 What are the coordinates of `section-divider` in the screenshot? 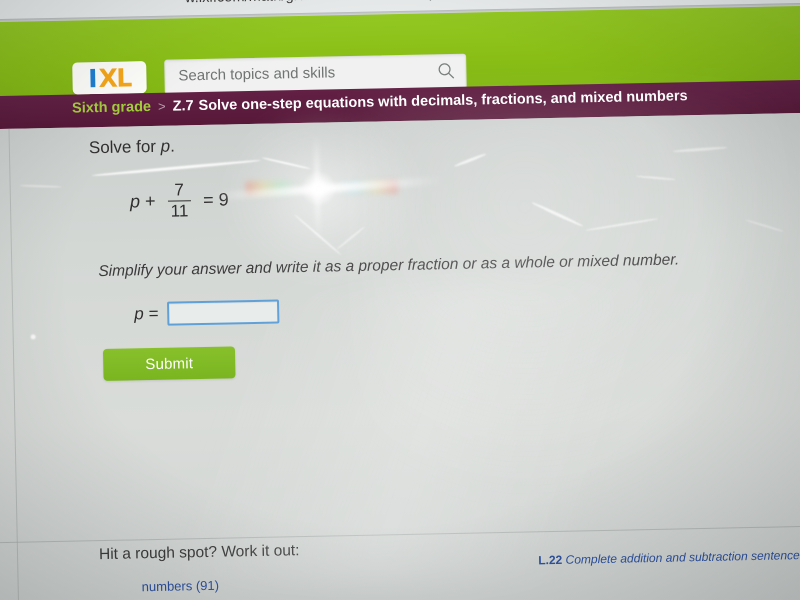 It's located at (400, 534).